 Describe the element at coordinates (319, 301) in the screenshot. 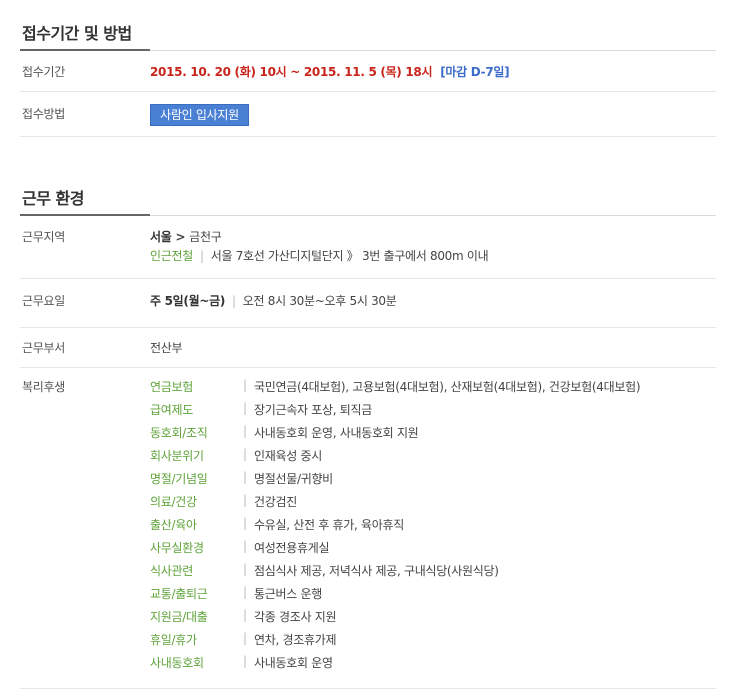

I see `hours-value: 오전 8시 30분~오후 5시 30분` at that location.